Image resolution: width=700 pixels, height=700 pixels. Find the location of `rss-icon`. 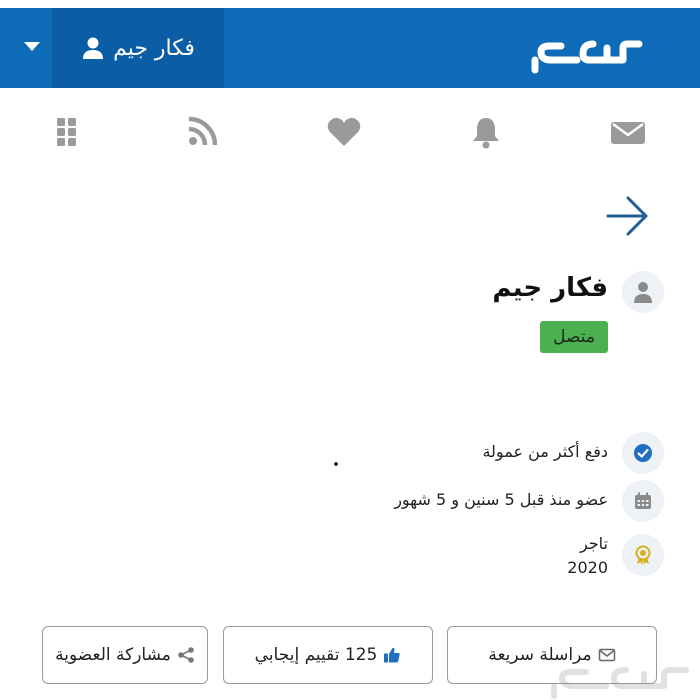

rss-icon is located at coordinates (203, 131).